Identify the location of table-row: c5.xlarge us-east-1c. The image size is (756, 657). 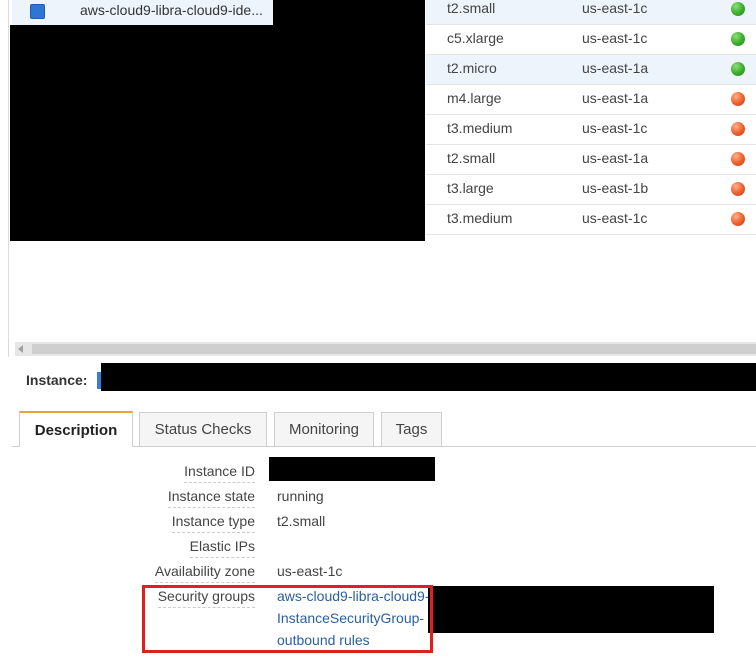
(591, 40).